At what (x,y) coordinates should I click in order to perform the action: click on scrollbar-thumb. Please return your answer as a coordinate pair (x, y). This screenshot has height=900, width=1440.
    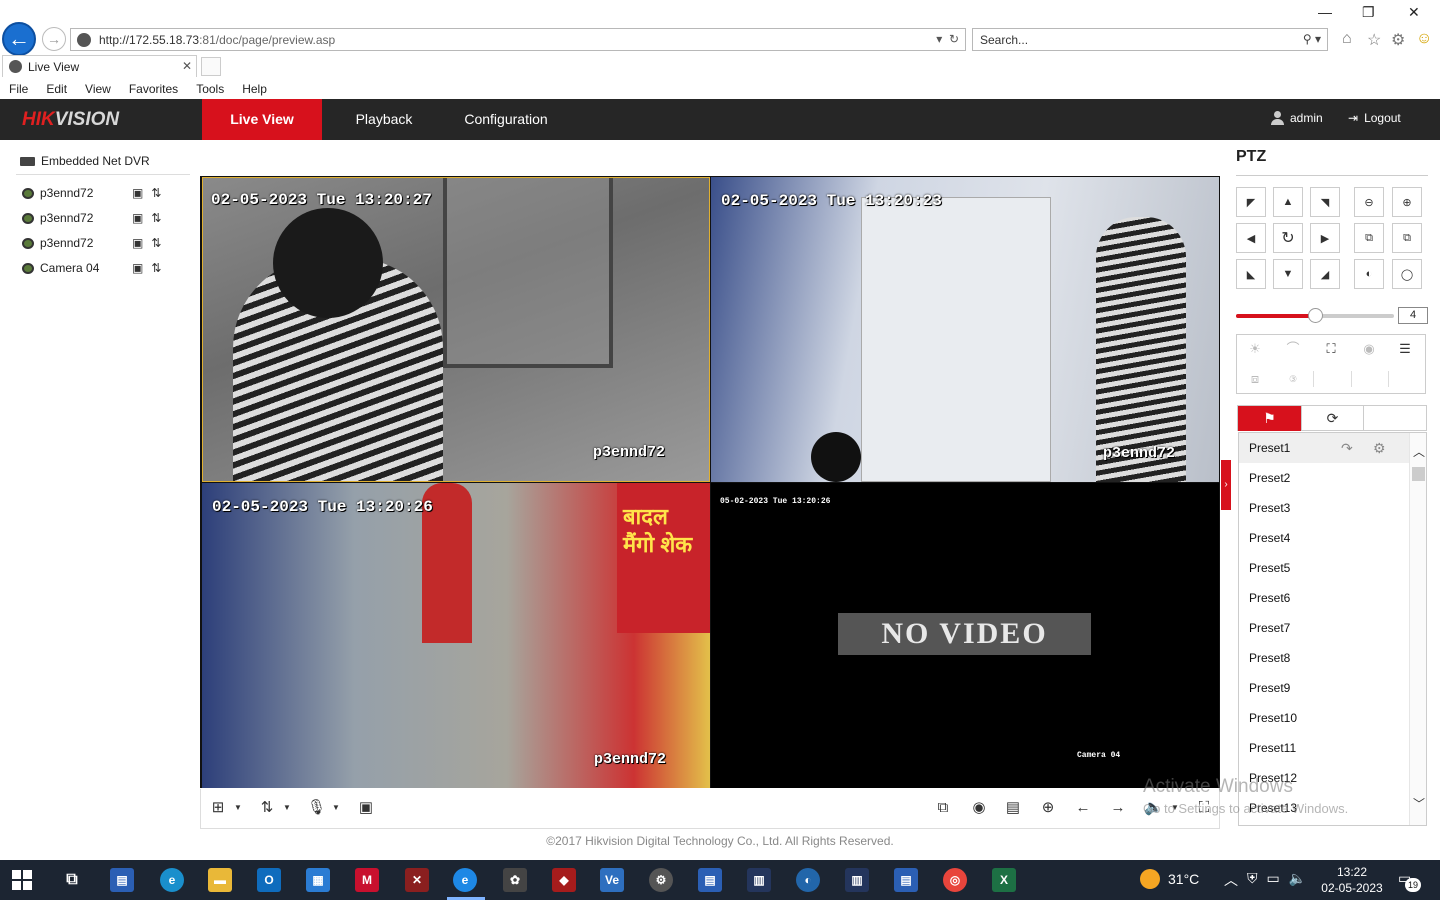
    Looking at the image, I should click on (1418, 474).